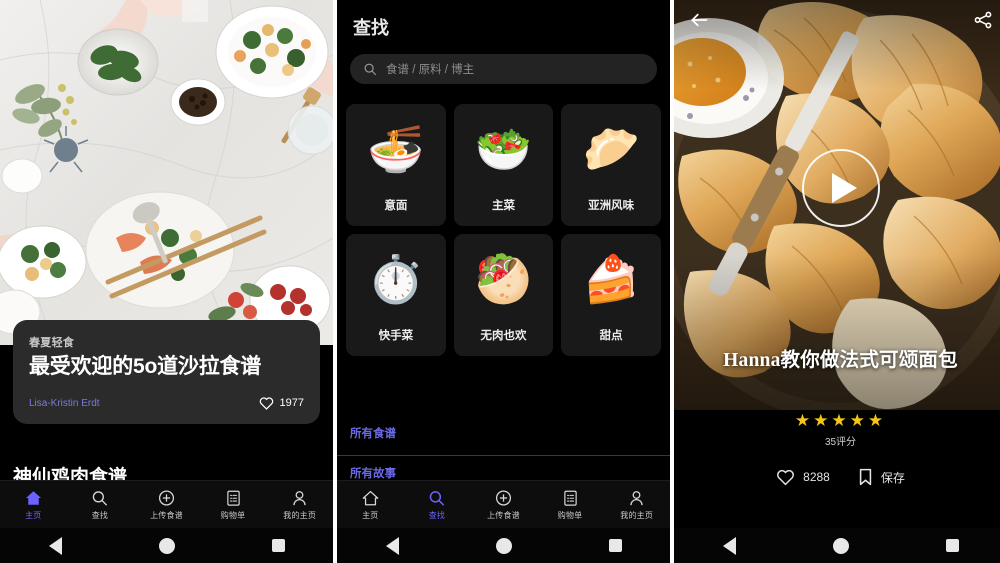  Describe the element at coordinates (816, 477) in the screenshot. I see `like-count: 8288` at that location.